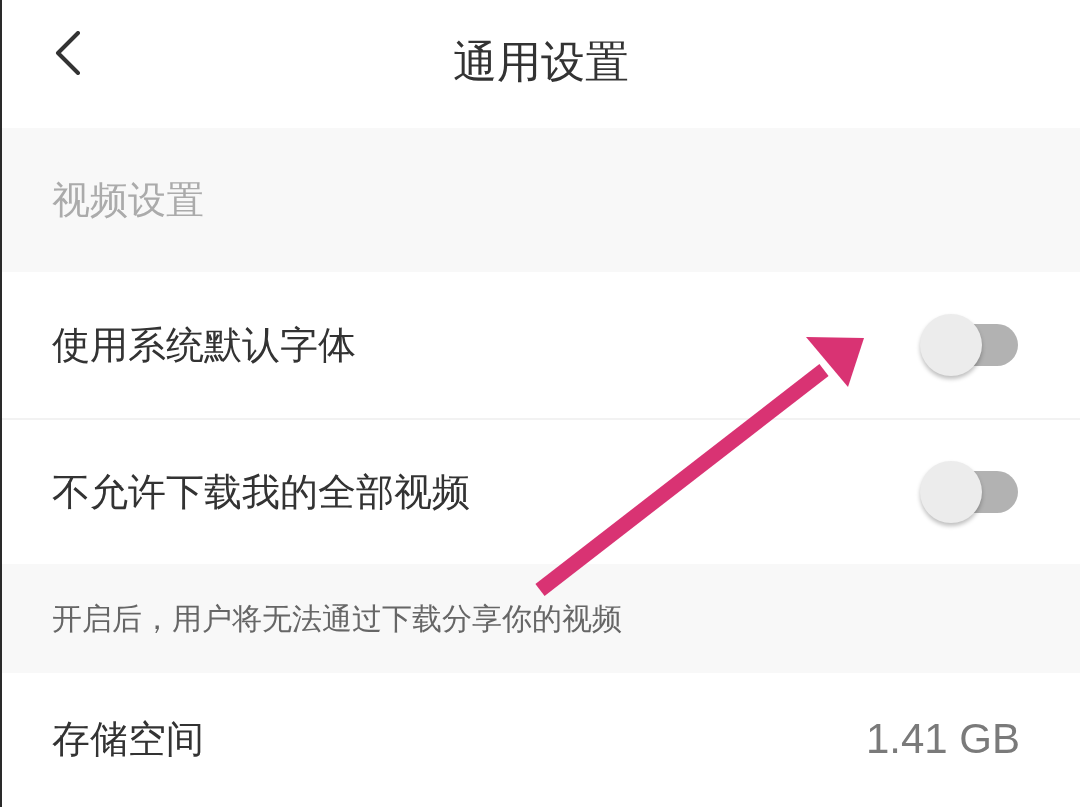  I want to click on section-title: 视频设置, so click(128, 200).